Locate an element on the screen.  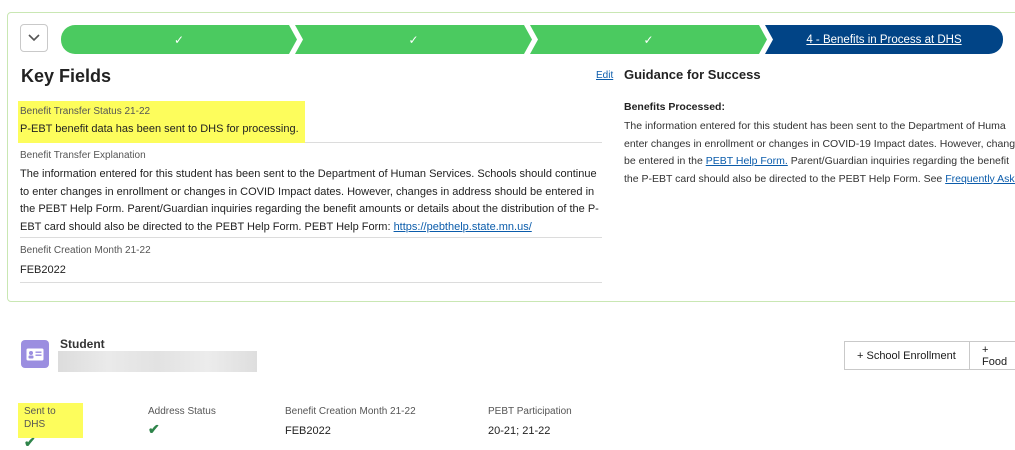
path-step-2: ✓ is located at coordinates (413, 39).